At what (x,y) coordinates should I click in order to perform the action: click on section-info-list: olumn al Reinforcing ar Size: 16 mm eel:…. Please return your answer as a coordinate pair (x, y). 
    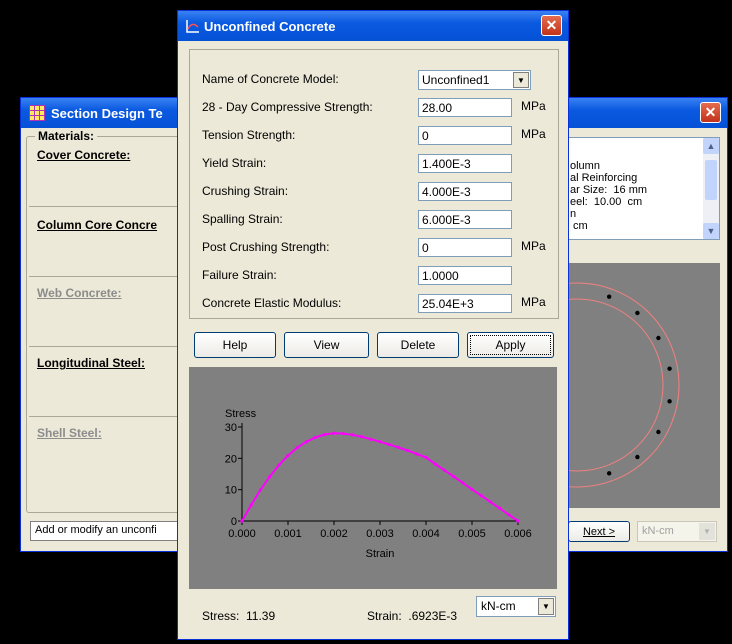
    Looking at the image, I should click on (643, 188).